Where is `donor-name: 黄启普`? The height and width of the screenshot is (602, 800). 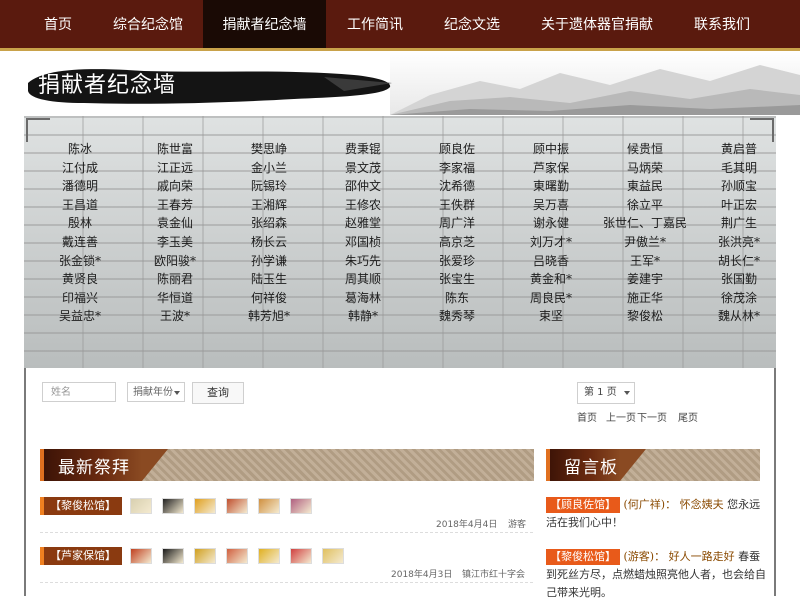 donor-name: 黄启普 is located at coordinates (734, 148).